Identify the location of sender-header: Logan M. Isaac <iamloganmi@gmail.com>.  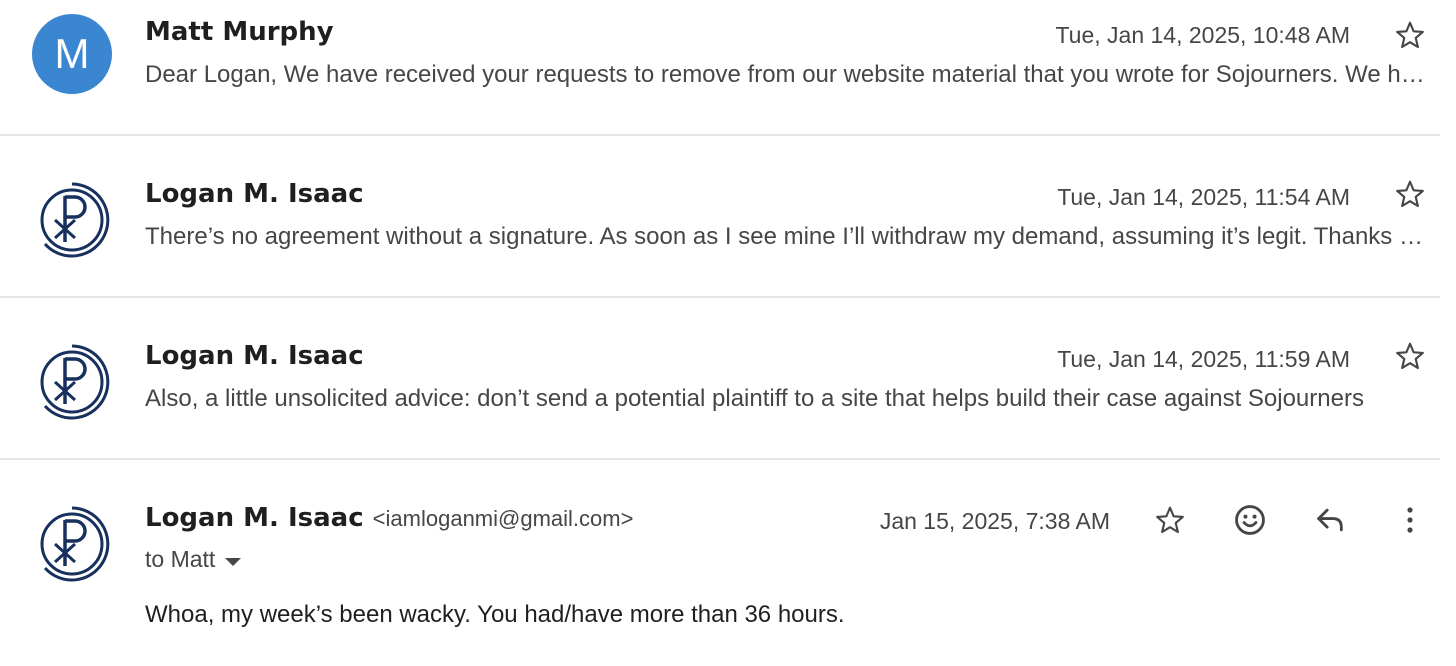
(389, 518).